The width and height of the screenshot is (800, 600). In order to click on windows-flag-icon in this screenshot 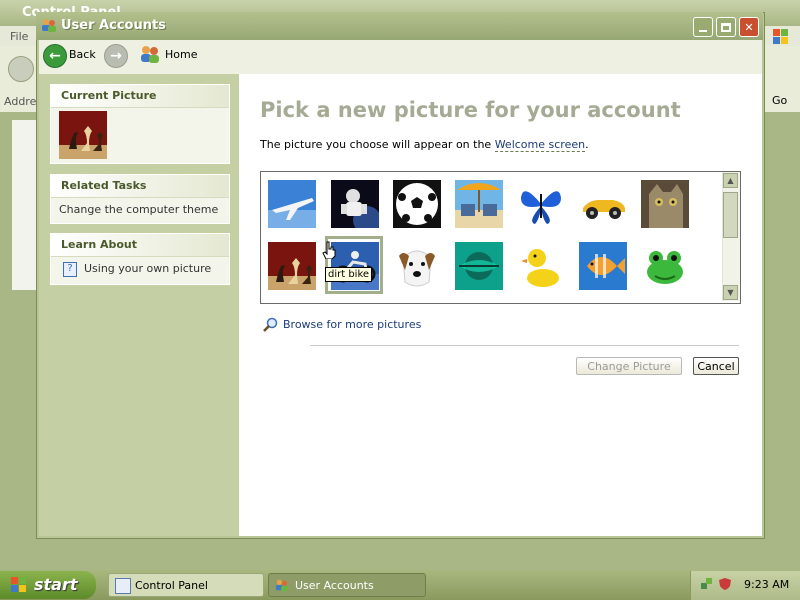, I will do `click(19, 585)`.